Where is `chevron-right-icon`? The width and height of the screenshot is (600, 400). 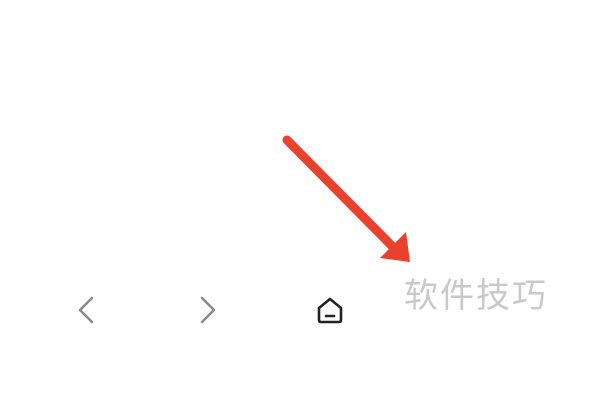
chevron-right-icon is located at coordinates (208, 310).